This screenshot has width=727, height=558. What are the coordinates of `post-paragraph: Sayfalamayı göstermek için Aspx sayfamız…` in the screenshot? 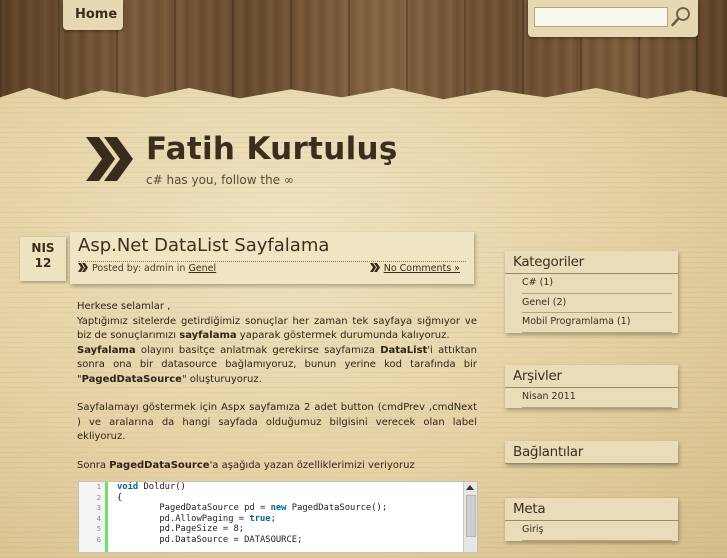 It's located at (277, 422).